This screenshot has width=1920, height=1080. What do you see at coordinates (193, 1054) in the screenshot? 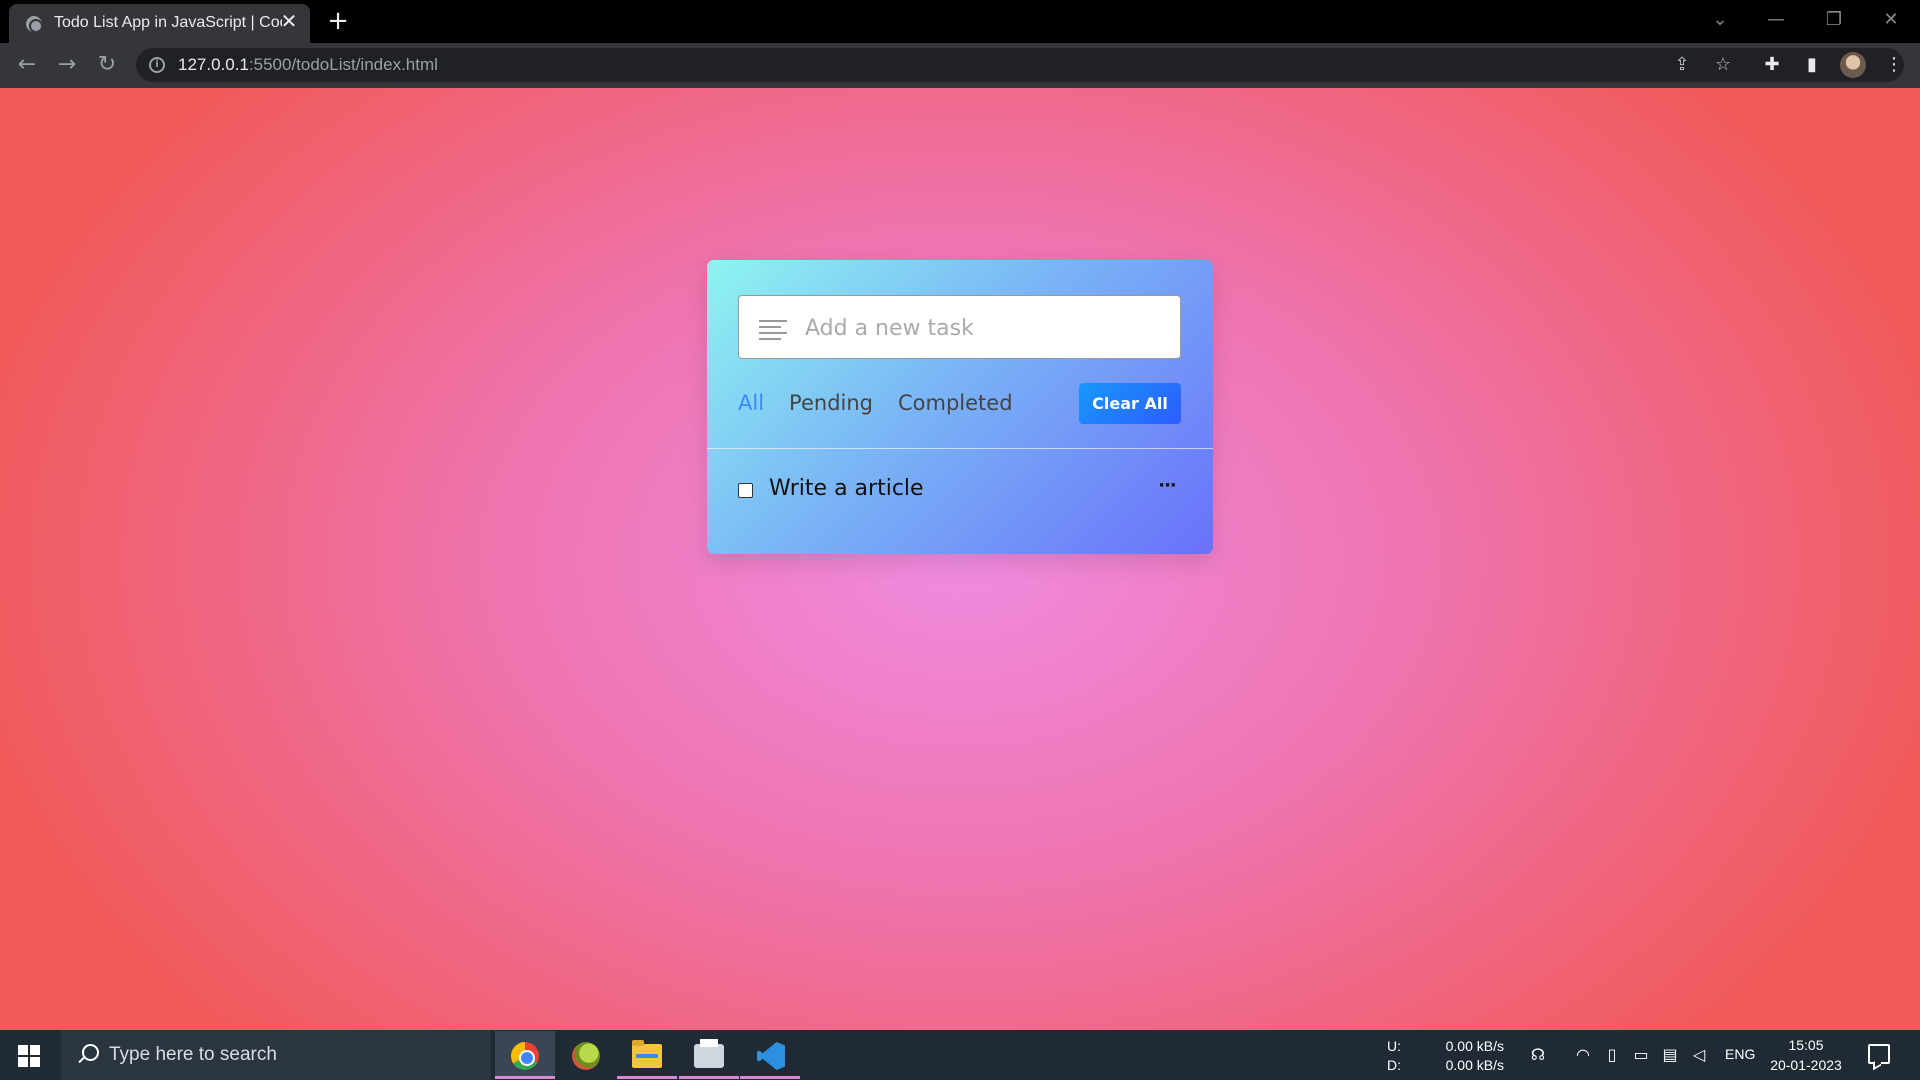
I see `search-placeholder: Type here to search` at bounding box center [193, 1054].